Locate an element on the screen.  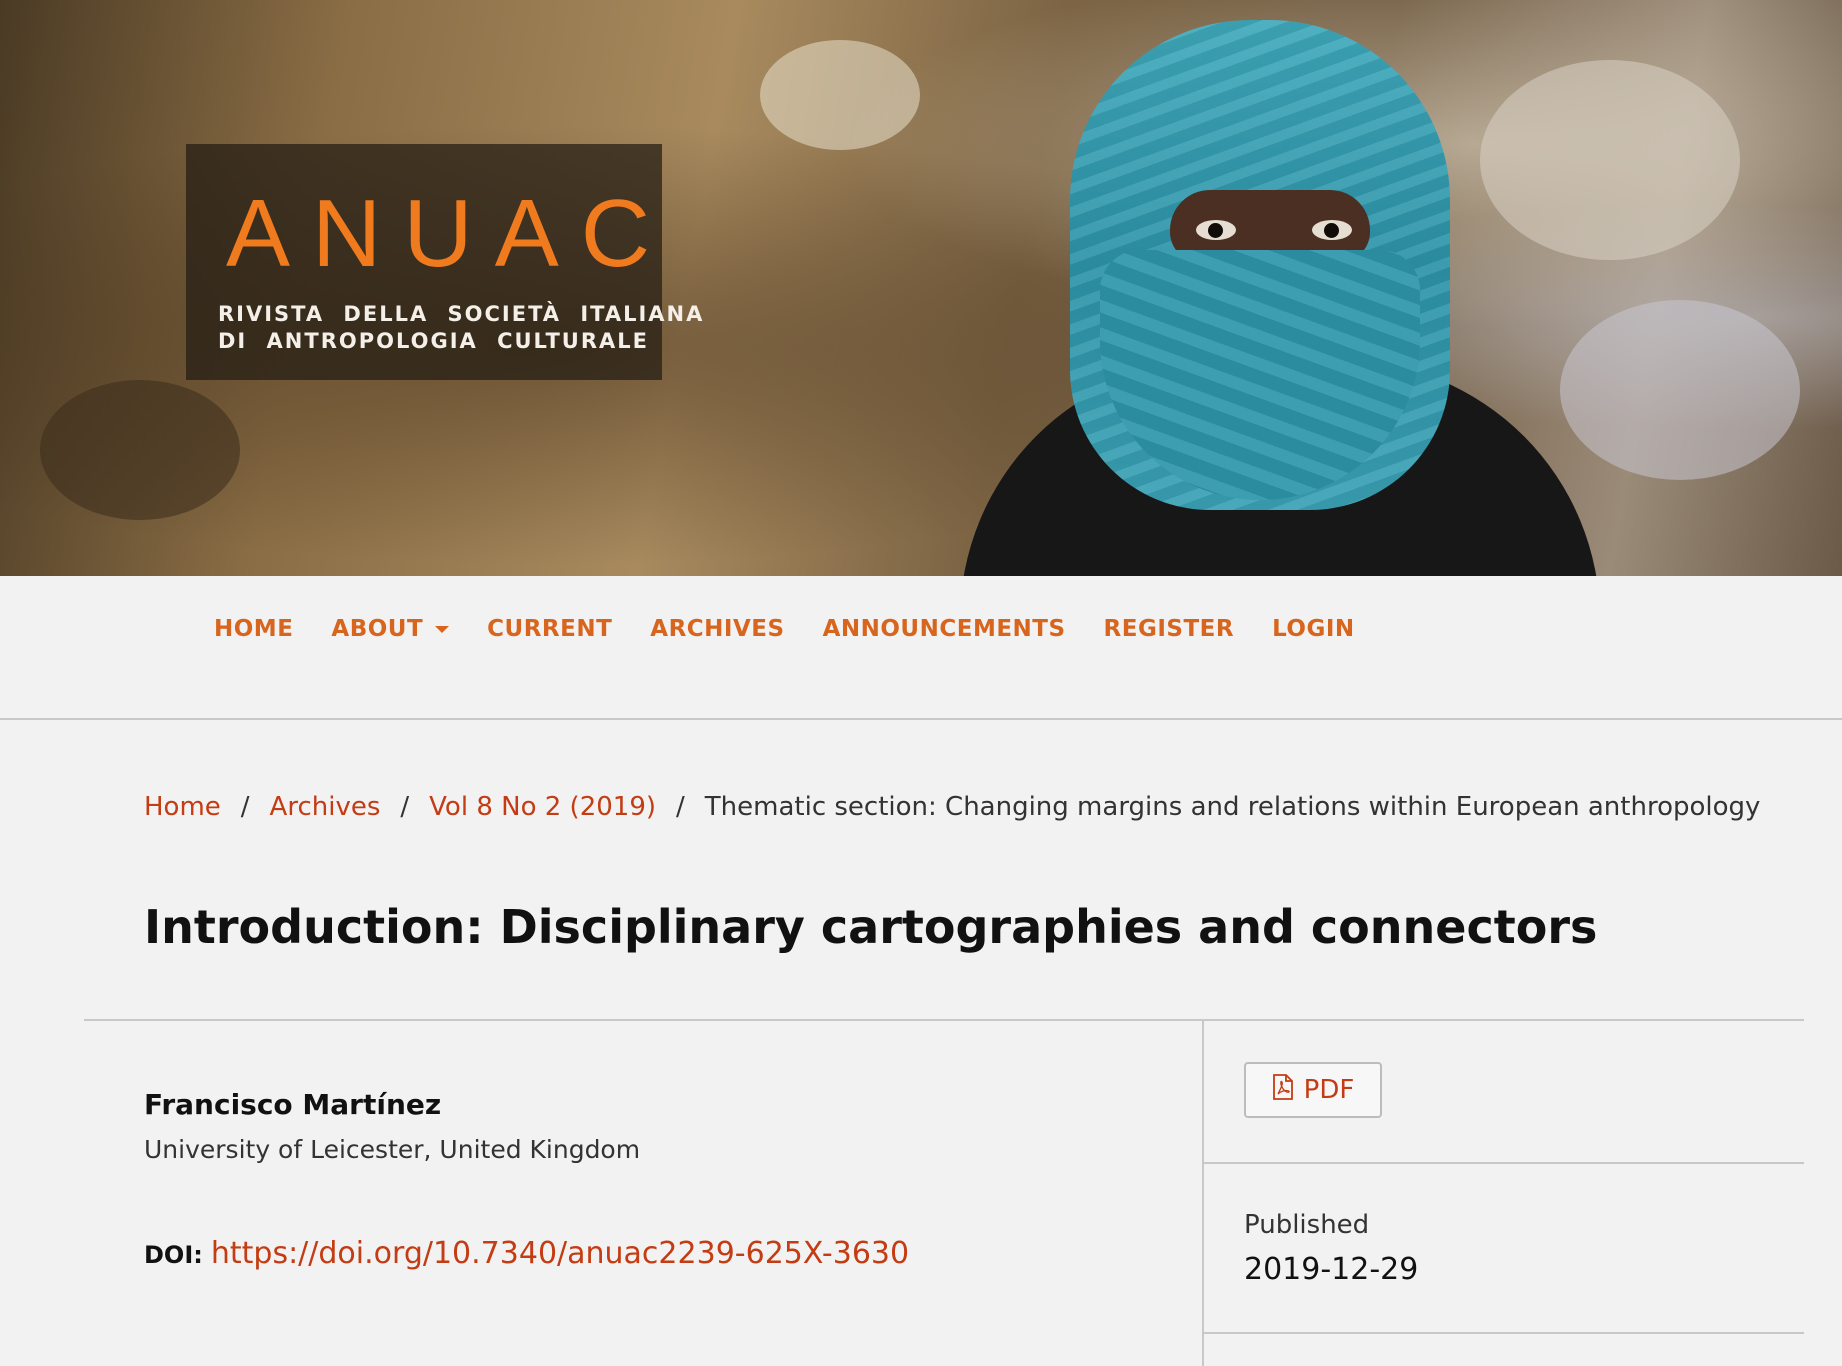
pdf-download-button: PDF is located at coordinates (1313, 1090).